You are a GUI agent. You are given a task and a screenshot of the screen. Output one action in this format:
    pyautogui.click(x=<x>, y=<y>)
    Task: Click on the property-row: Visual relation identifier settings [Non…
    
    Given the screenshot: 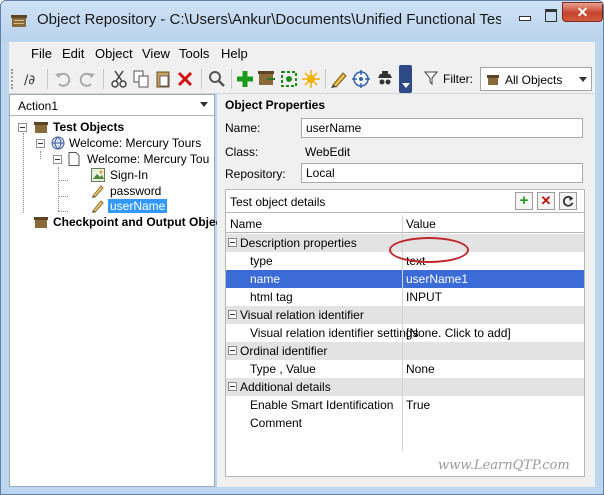 What is the action you would take?
    pyautogui.click(x=405, y=333)
    